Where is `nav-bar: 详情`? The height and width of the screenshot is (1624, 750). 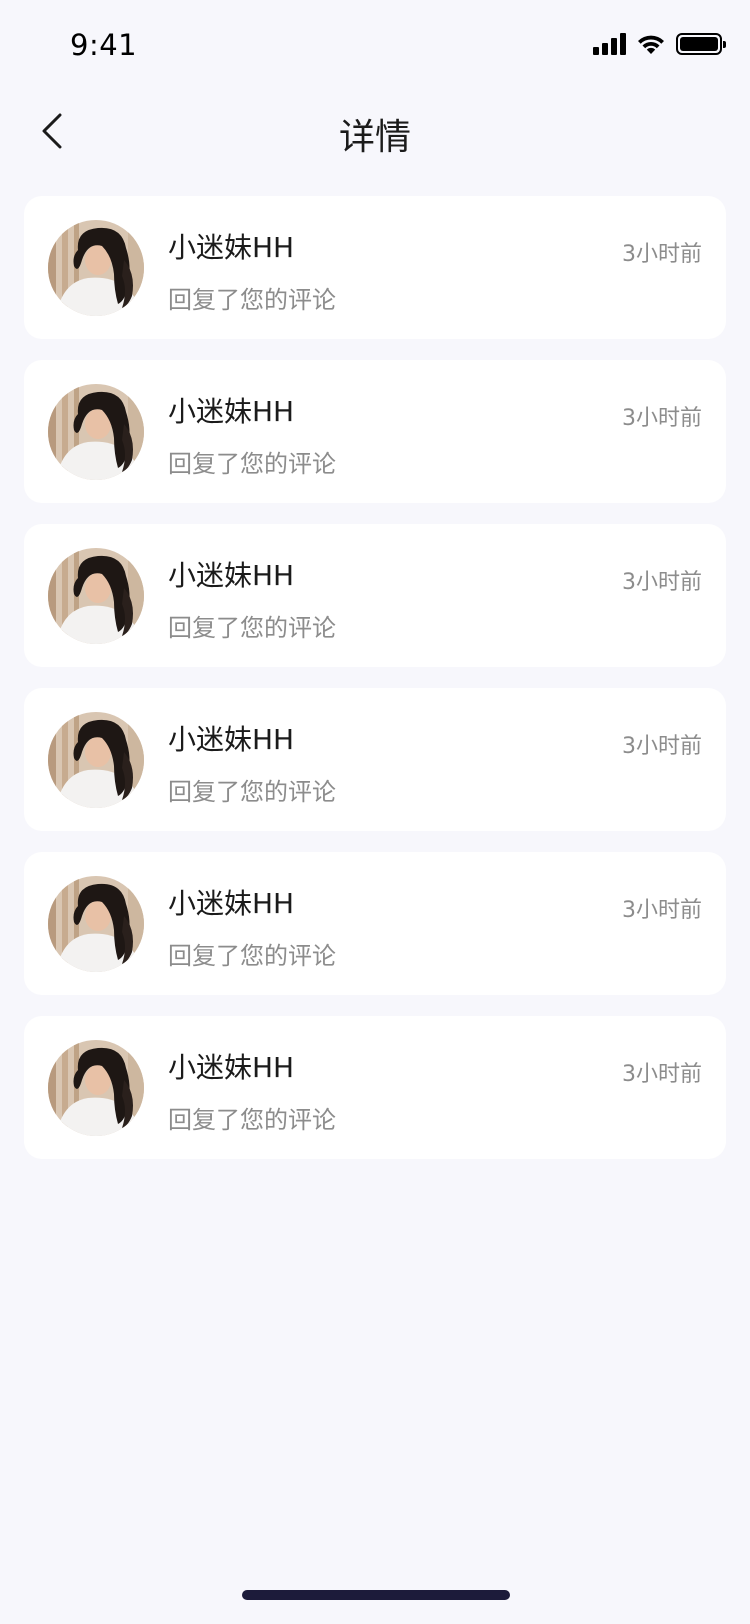
nav-bar: 详情 is located at coordinates (375, 132).